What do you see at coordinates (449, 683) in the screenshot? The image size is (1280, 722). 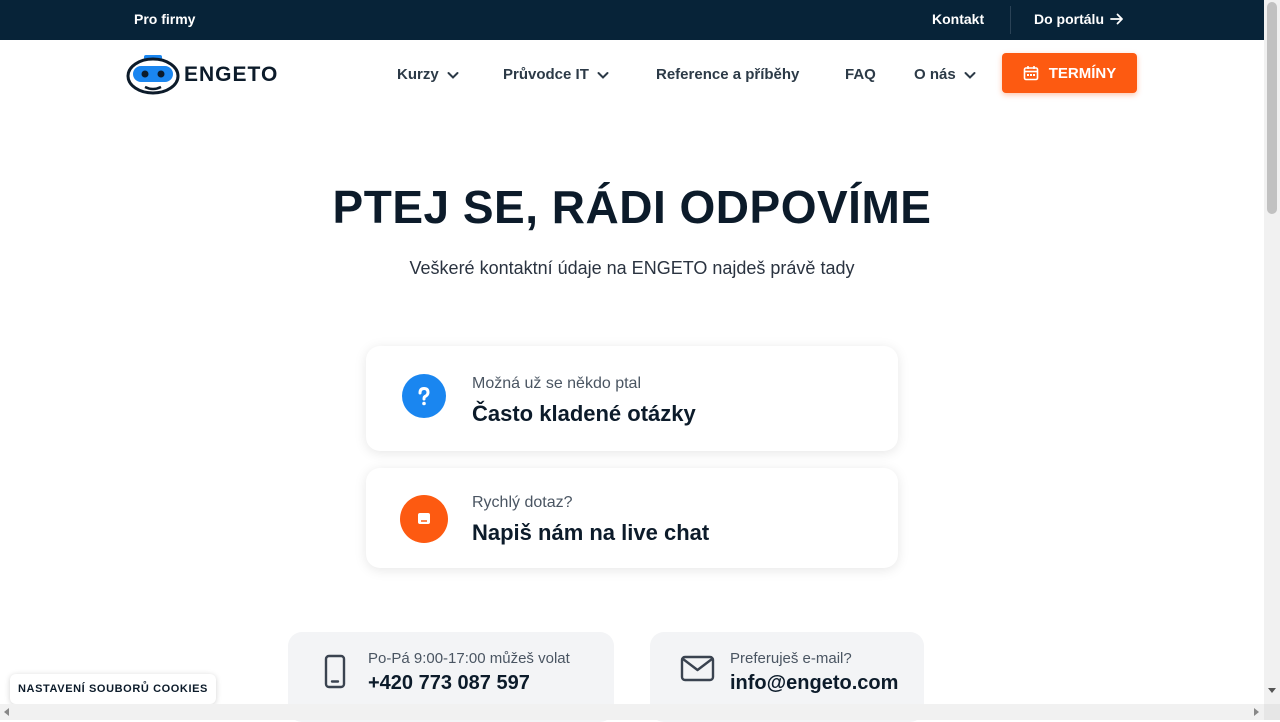 I see `phone-number: +420 773 087 597` at bounding box center [449, 683].